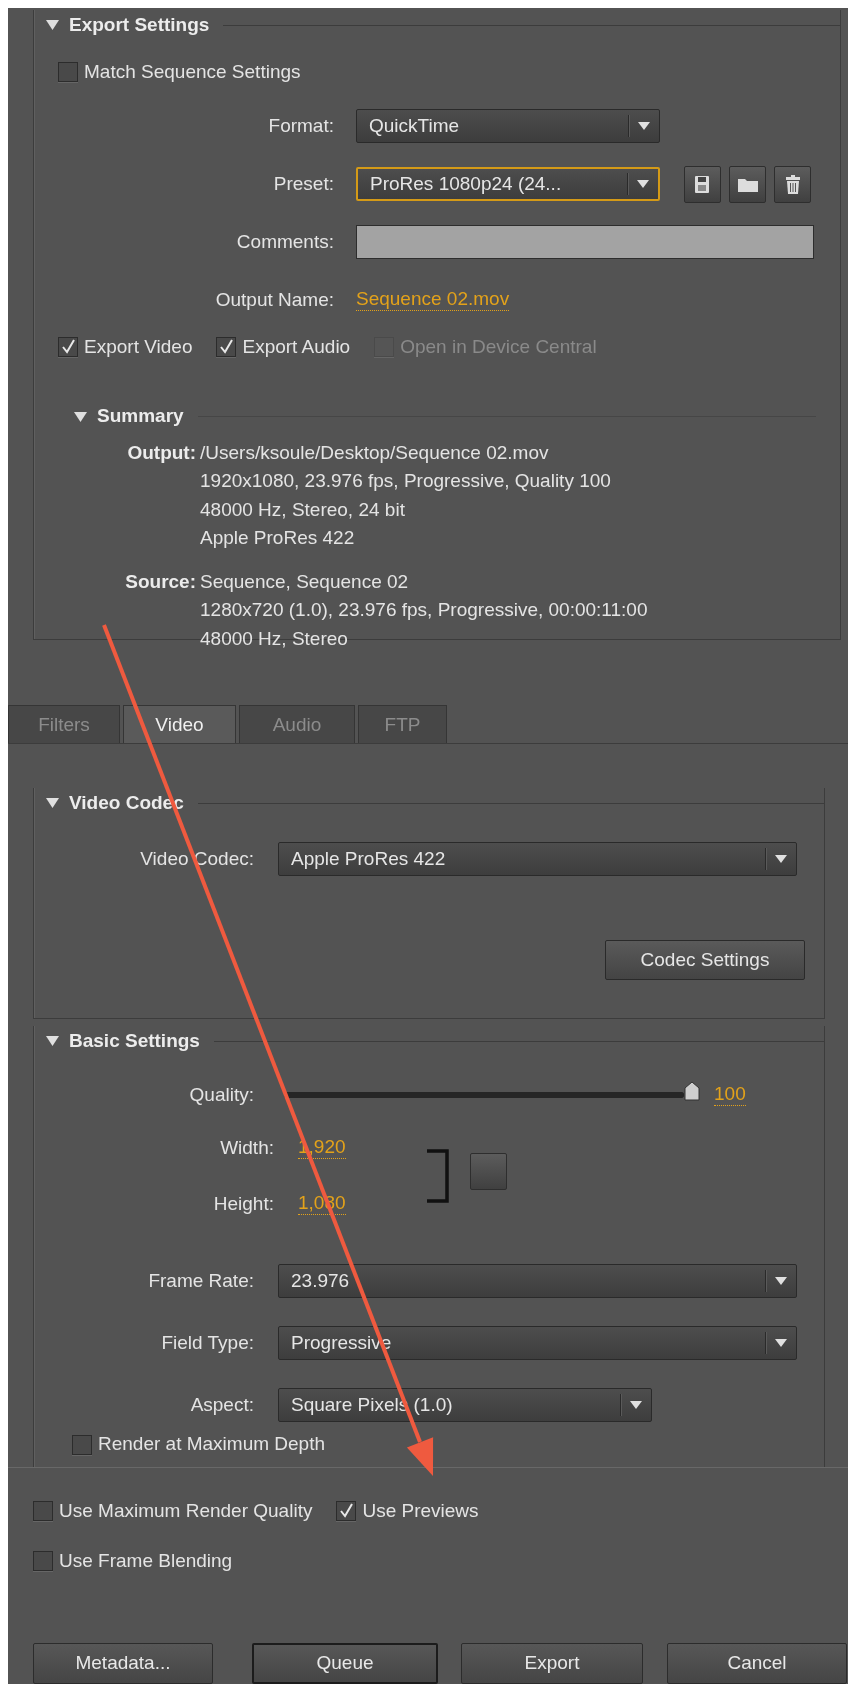  What do you see at coordinates (200, 1281) in the screenshot?
I see `field-label: Frame Rate:` at bounding box center [200, 1281].